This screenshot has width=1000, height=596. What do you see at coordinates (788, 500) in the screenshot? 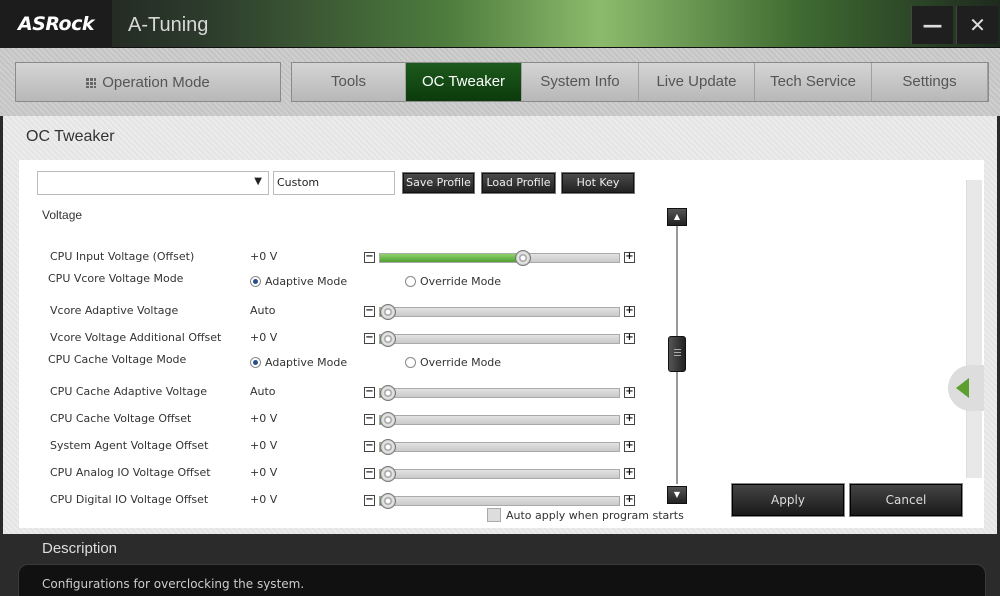
I see `apply-button: Apply` at bounding box center [788, 500].